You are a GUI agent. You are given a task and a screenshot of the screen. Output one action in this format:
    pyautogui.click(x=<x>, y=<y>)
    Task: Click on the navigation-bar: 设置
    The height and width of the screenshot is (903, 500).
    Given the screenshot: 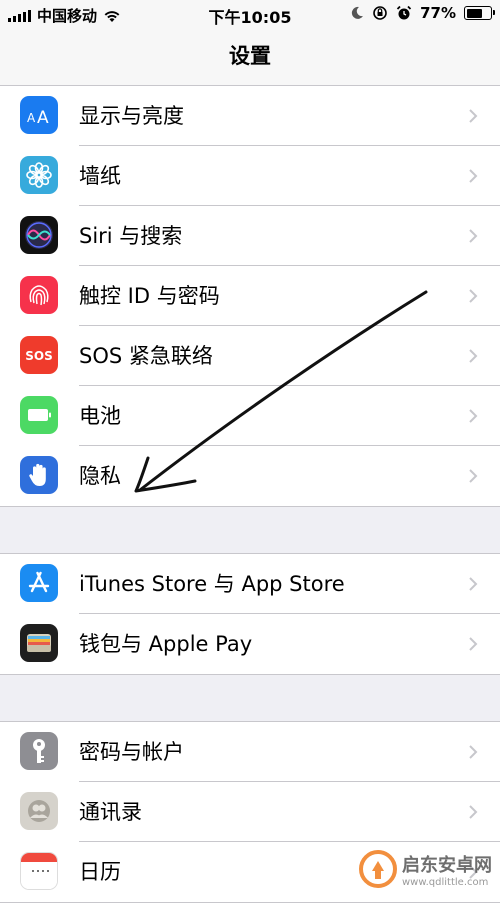 What is the action you would take?
    pyautogui.click(x=250, y=57)
    